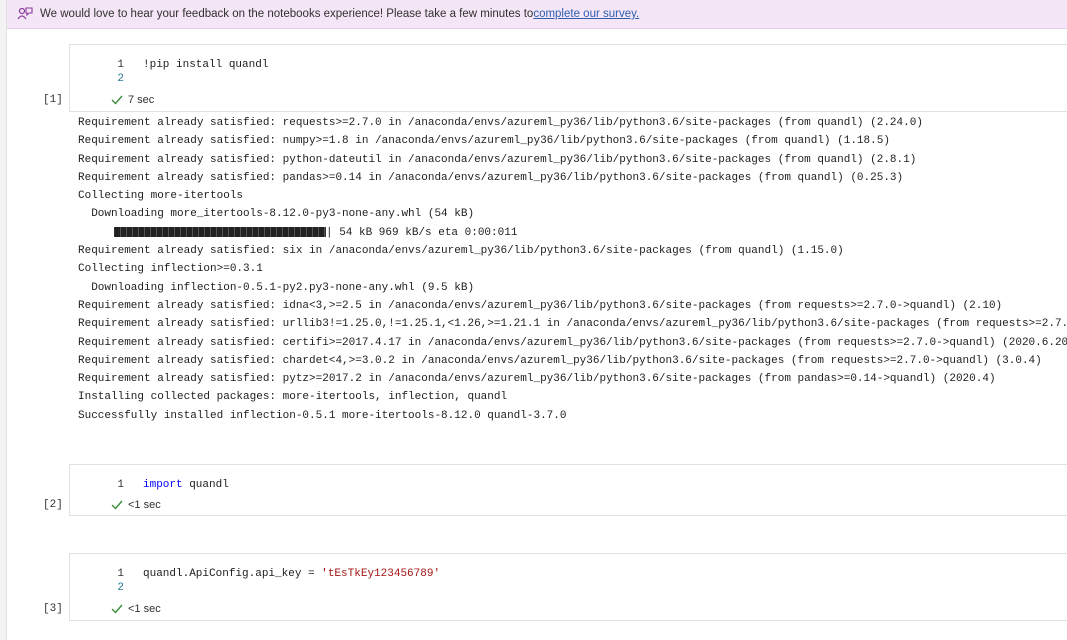 The image size is (1067, 640). Describe the element at coordinates (3, 320) in the screenshot. I see `left-rail` at that location.